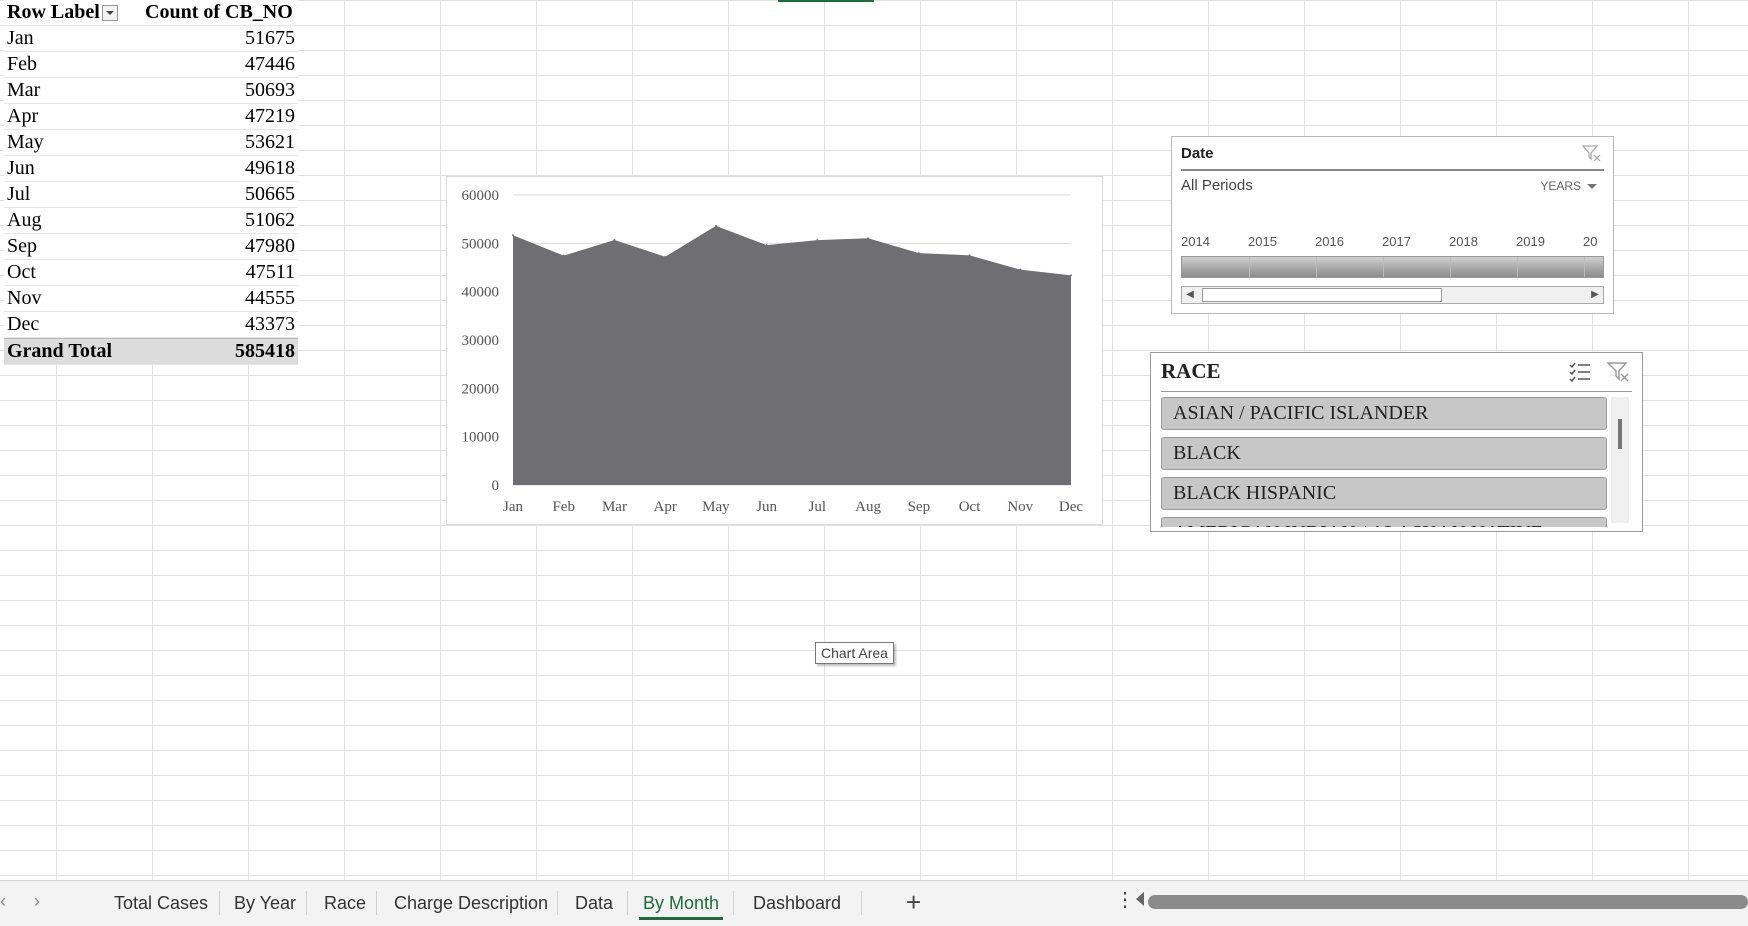 The height and width of the screenshot is (926, 1748). What do you see at coordinates (270, 220) in the screenshot?
I see `row-count: 51062` at bounding box center [270, 220].